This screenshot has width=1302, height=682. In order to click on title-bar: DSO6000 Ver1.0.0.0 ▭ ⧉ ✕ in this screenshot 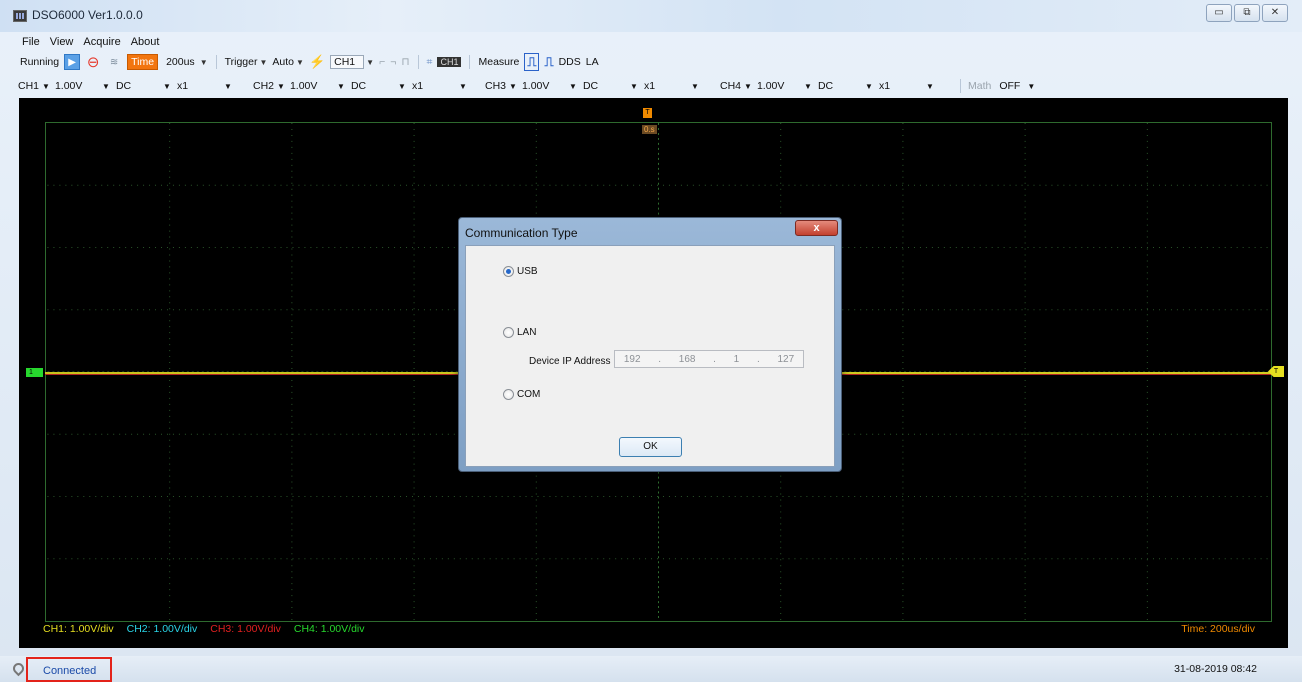, I will do `click(651, 16)`.